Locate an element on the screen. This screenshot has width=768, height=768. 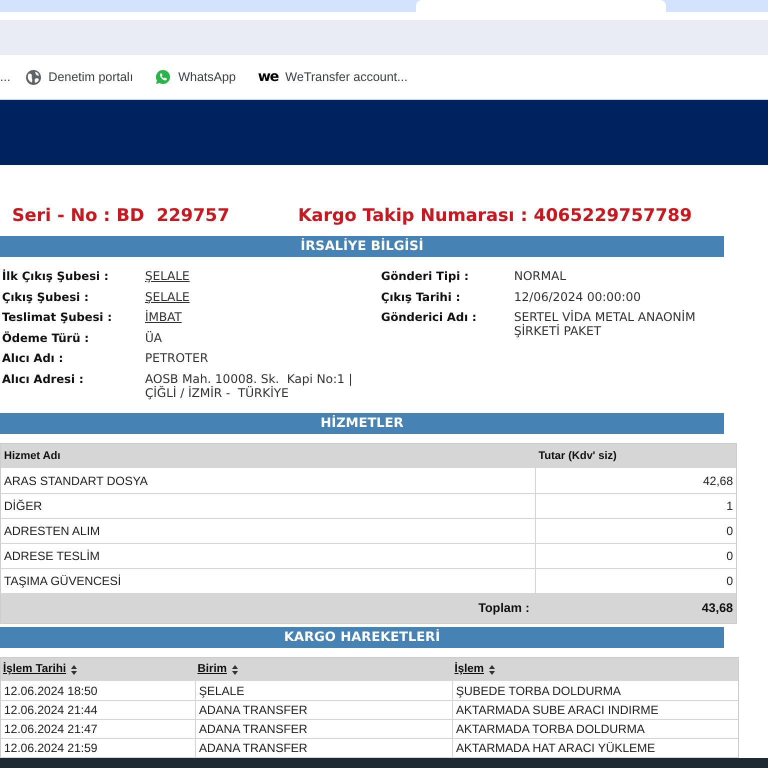
tracking-number: Kargo Takip Numarası : 4065229757789 is located at coordinates (495, 217).